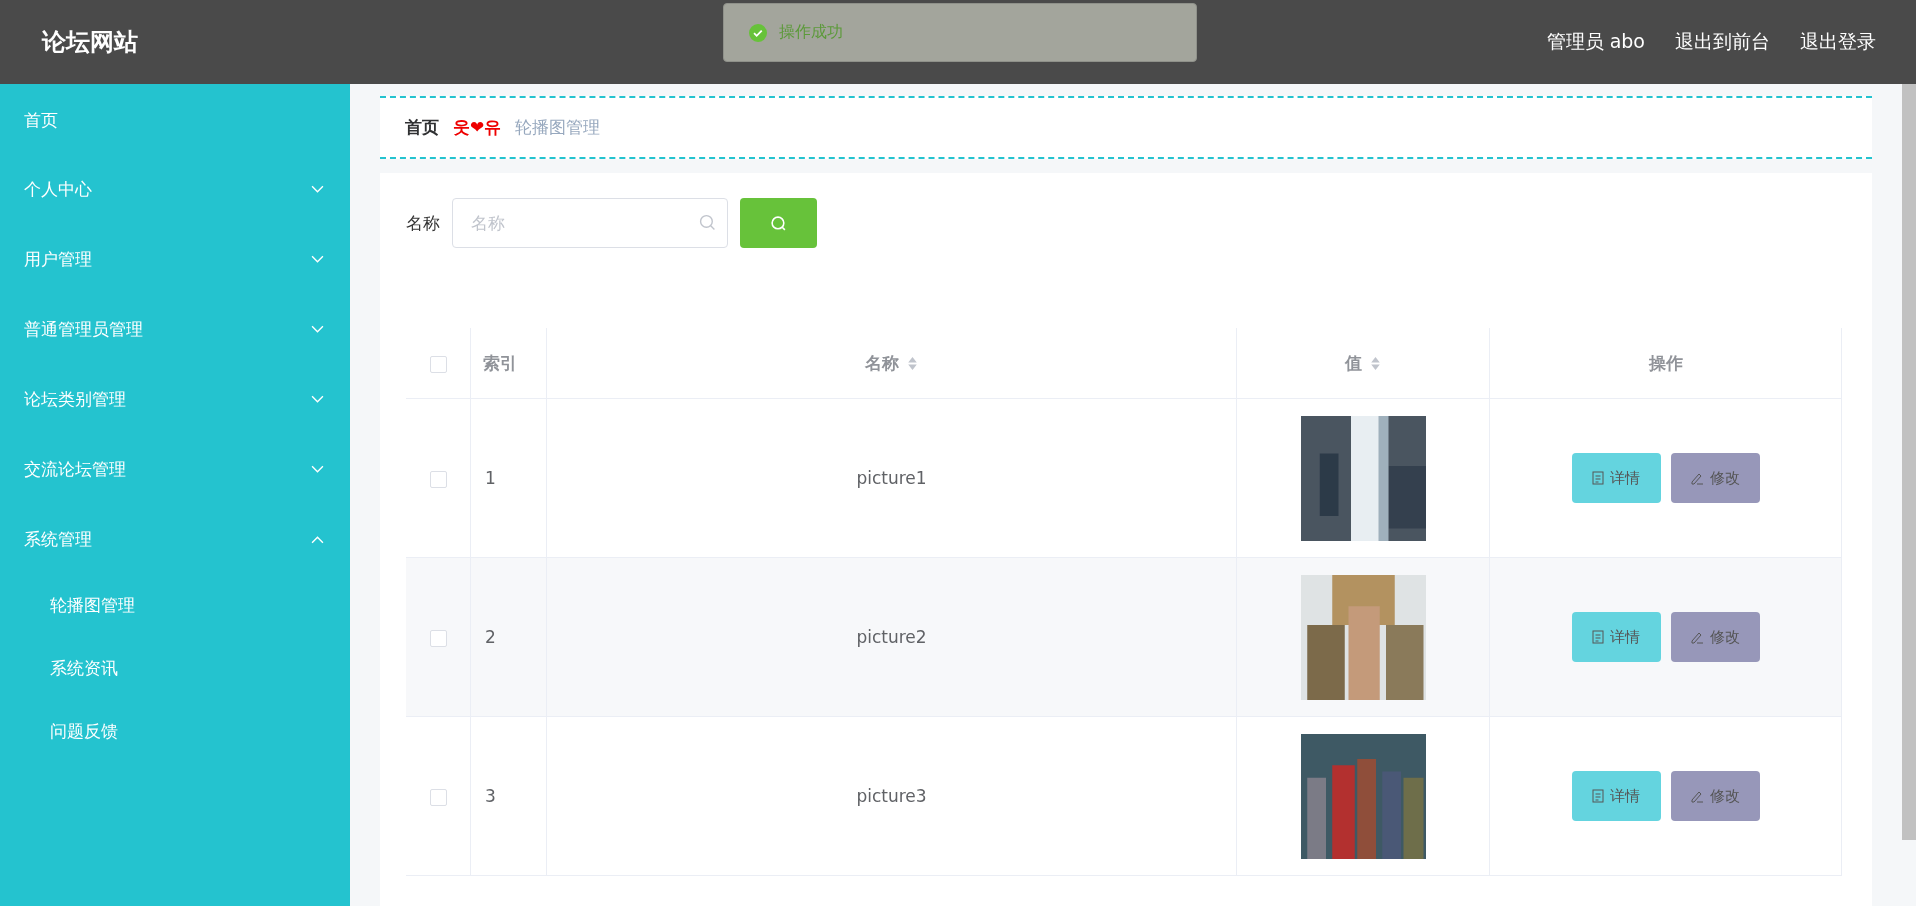 The width and height of the screenshot is (1916, 906). What do you see at coordinates (317, 539) in the screenshot?
I see `chevron-up-icon` at bounding box center [317, 539].